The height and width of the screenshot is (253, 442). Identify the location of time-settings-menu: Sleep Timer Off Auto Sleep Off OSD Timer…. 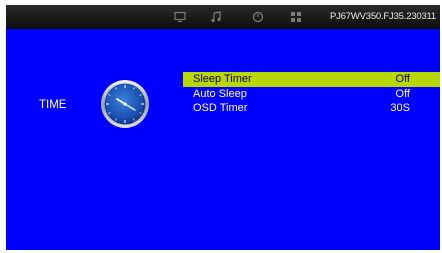
(311, 93).